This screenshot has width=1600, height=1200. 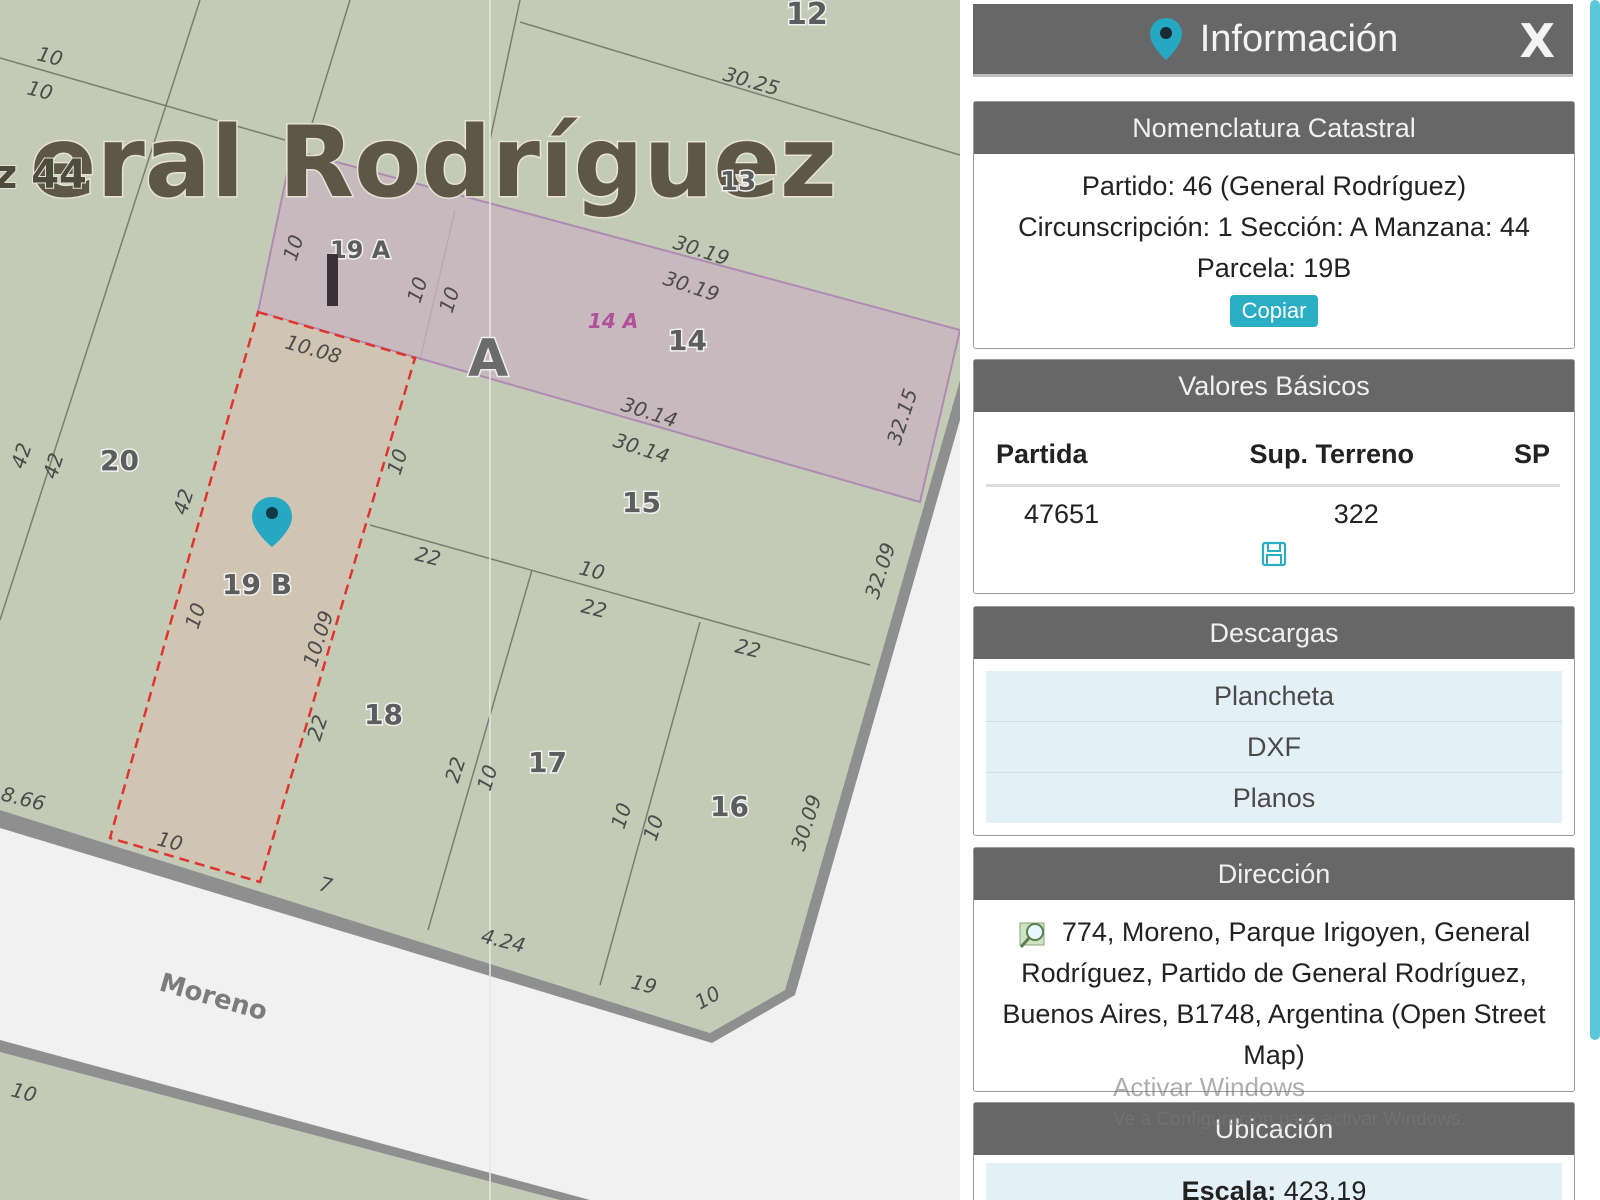 I want to click on column-header: SP, so click(x=1518, y=455).